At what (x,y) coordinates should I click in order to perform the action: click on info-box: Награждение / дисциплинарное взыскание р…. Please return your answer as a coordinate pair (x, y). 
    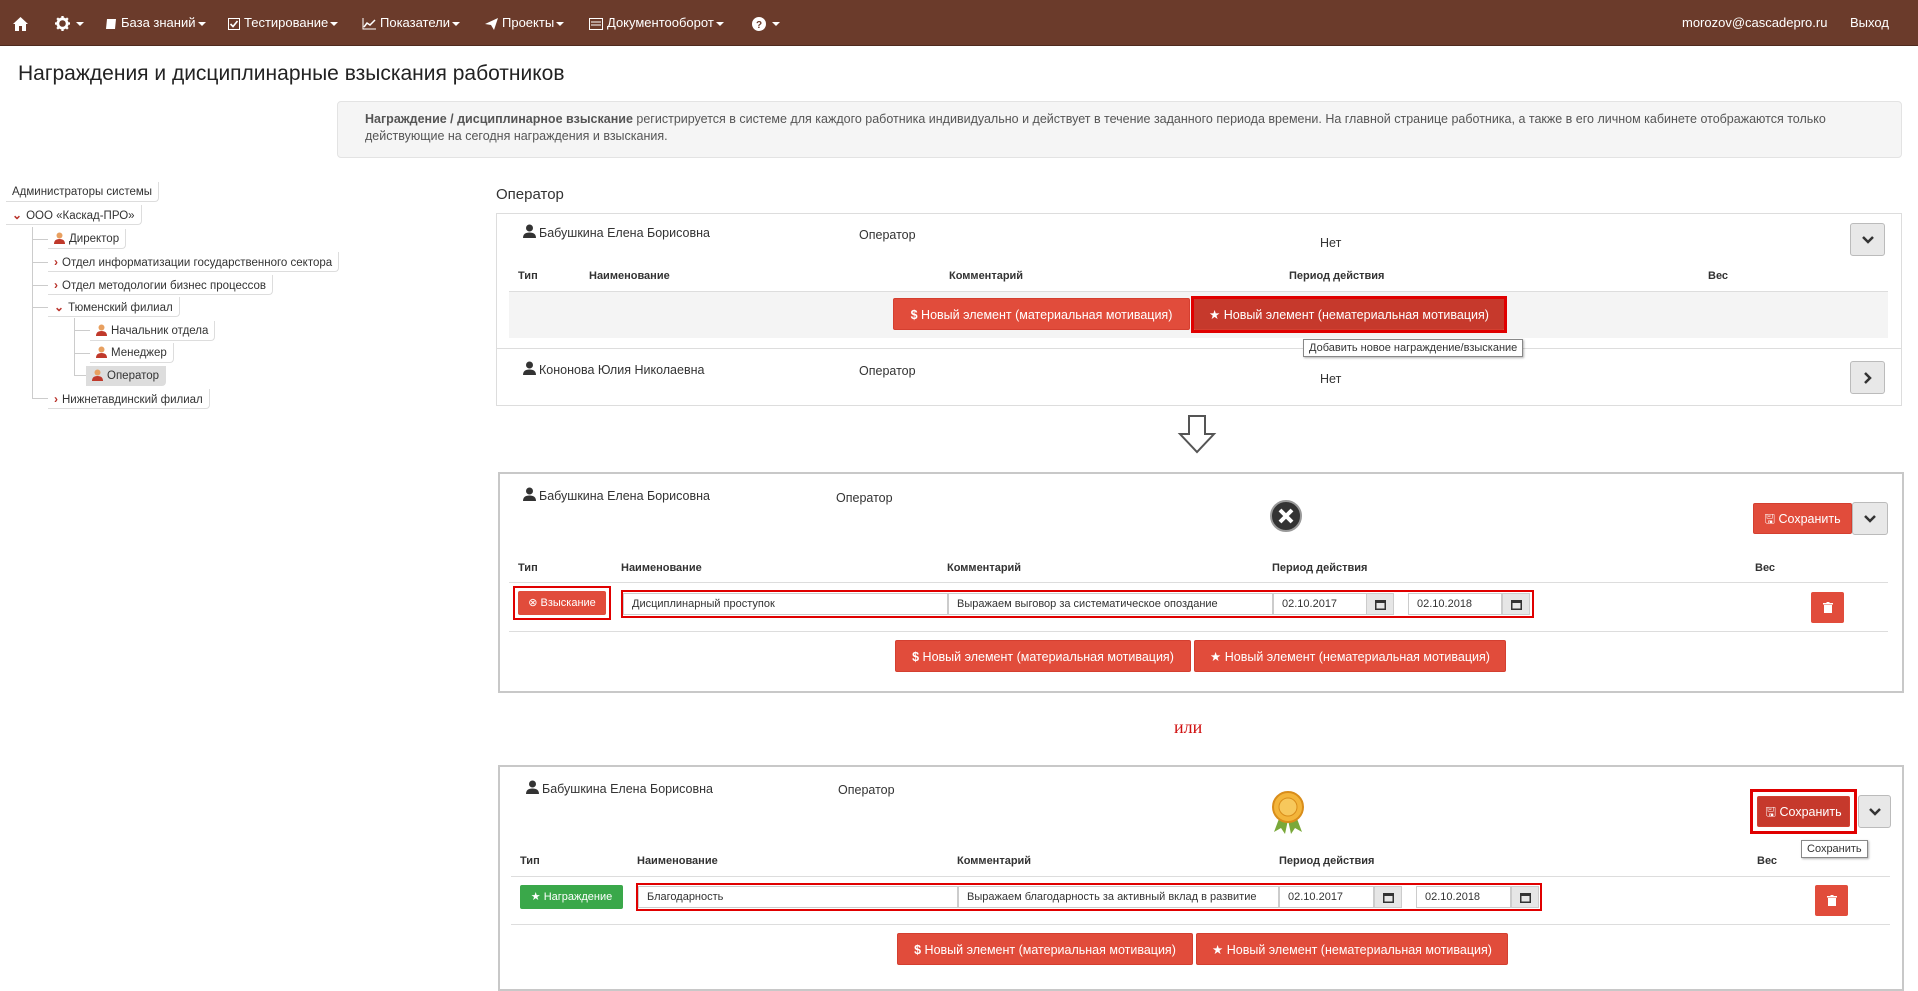
    Looking at the image, I should click on (1119, 129).